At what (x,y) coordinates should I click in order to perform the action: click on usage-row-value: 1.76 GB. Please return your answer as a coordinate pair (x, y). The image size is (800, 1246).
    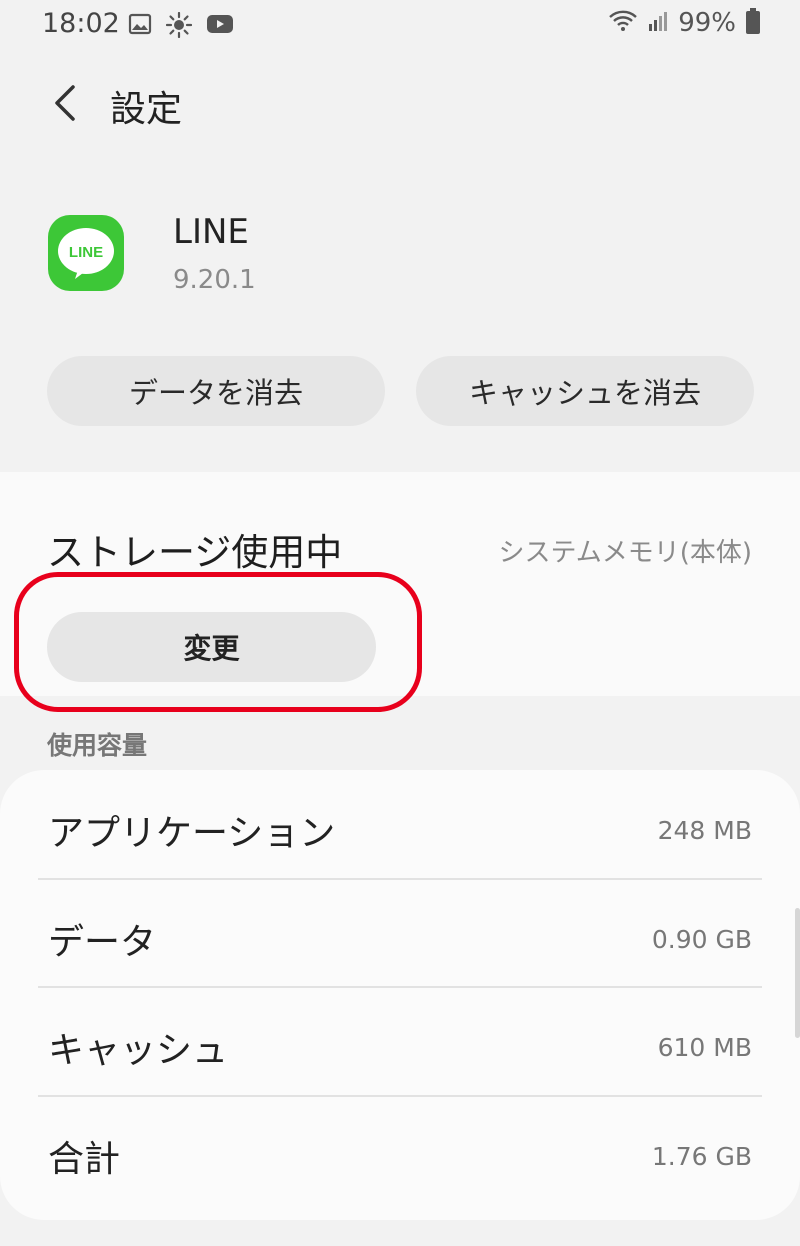
    Looking at the image, I should click on (701, 1156).